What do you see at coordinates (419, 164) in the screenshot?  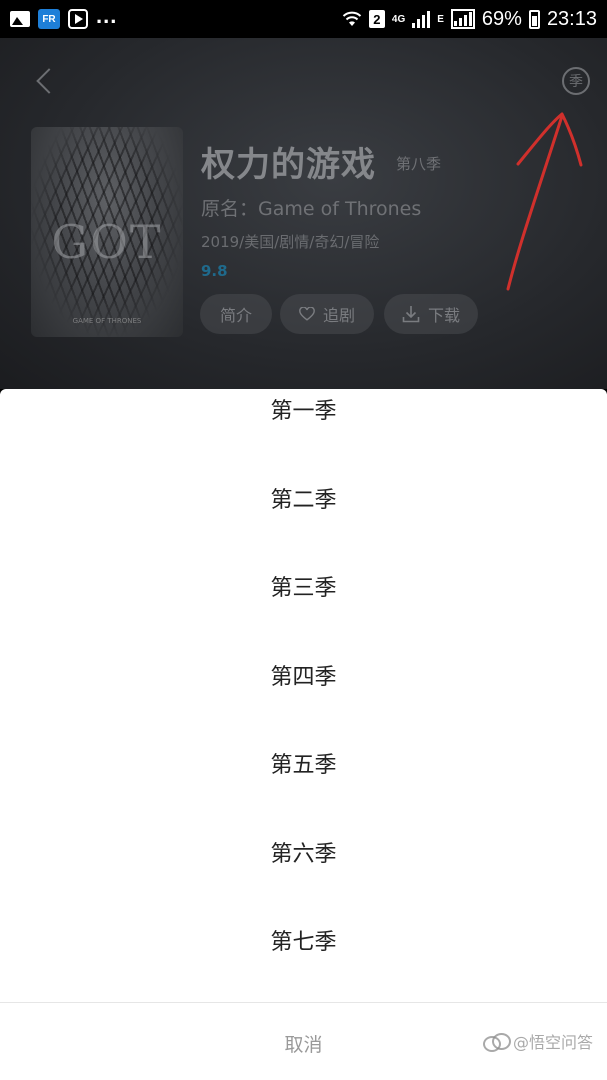 I see `current-season-label: 第八季` at bounding box center [419, 164].